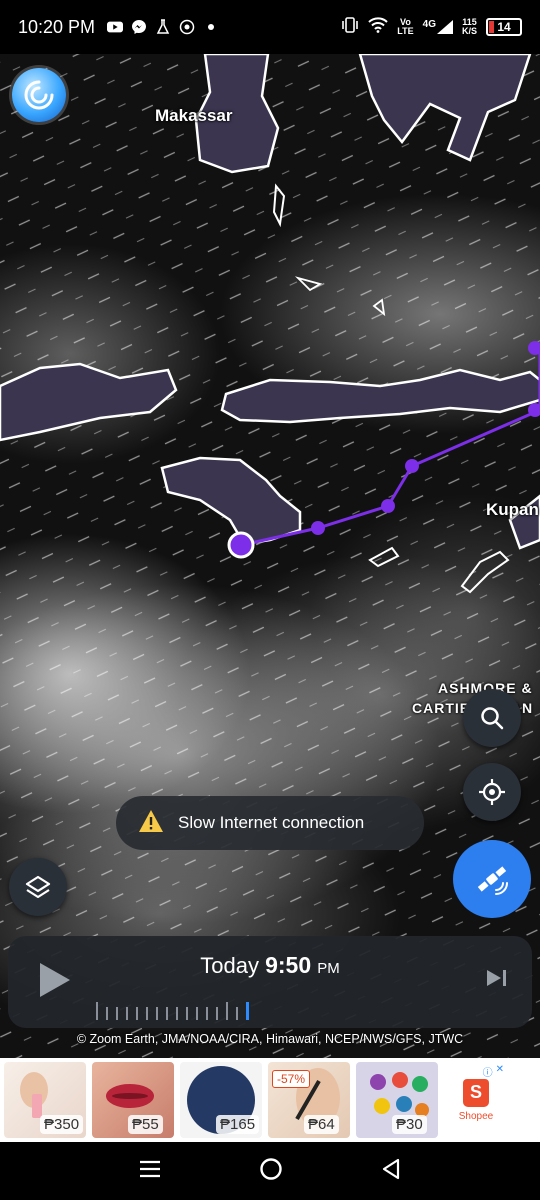 The width and height of the screenshot is (540, 1200). I want to click on layers-icon, so click(38, 887).